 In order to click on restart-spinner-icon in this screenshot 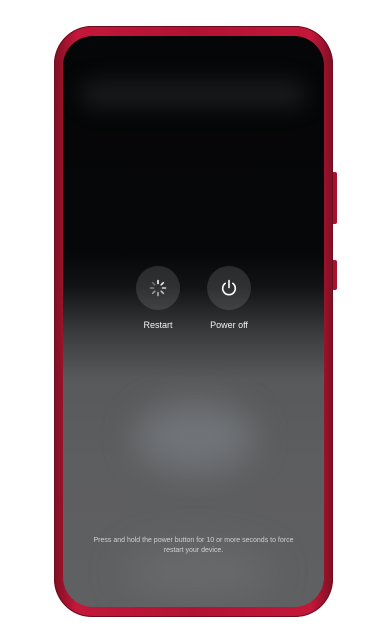, I will do `click(158, 288)`.